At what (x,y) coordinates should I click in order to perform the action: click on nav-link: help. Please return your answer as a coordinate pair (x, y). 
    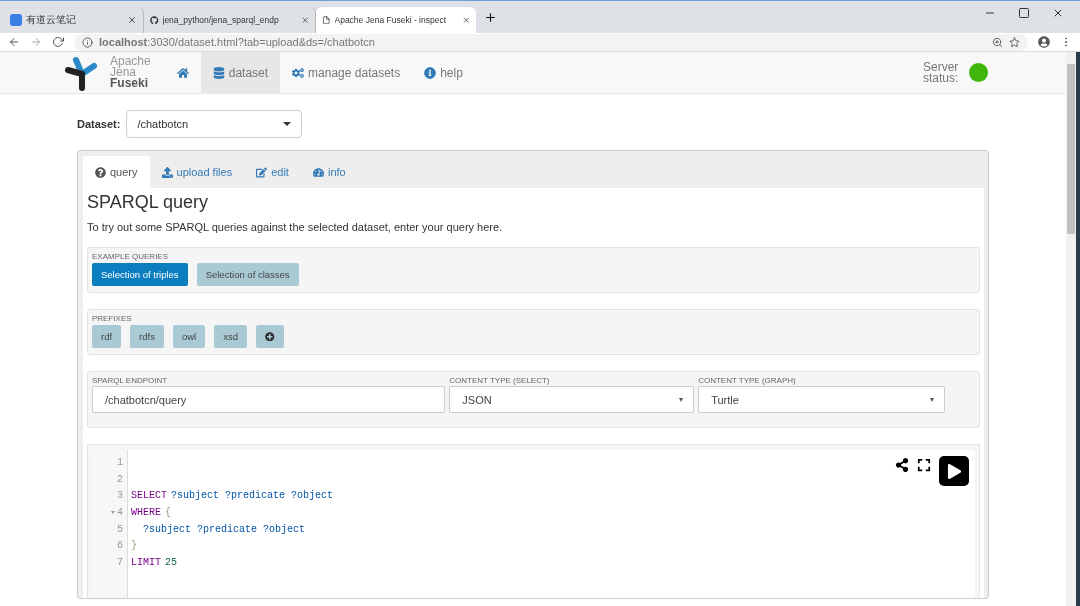
    Looking at the image, I should click on (443, 72).